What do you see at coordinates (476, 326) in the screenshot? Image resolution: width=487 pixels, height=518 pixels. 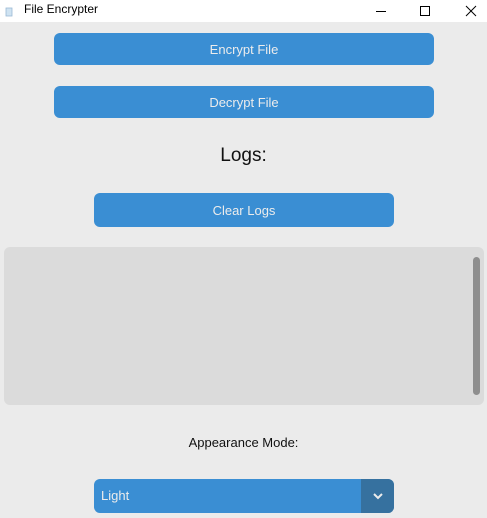 I see `log-scrollbar` at bounding box center [476, 326].